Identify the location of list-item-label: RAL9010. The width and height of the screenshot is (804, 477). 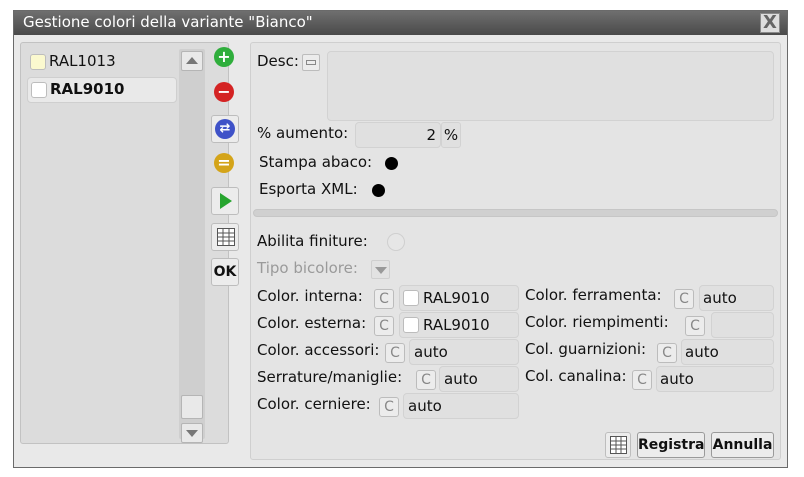
(87, 89).